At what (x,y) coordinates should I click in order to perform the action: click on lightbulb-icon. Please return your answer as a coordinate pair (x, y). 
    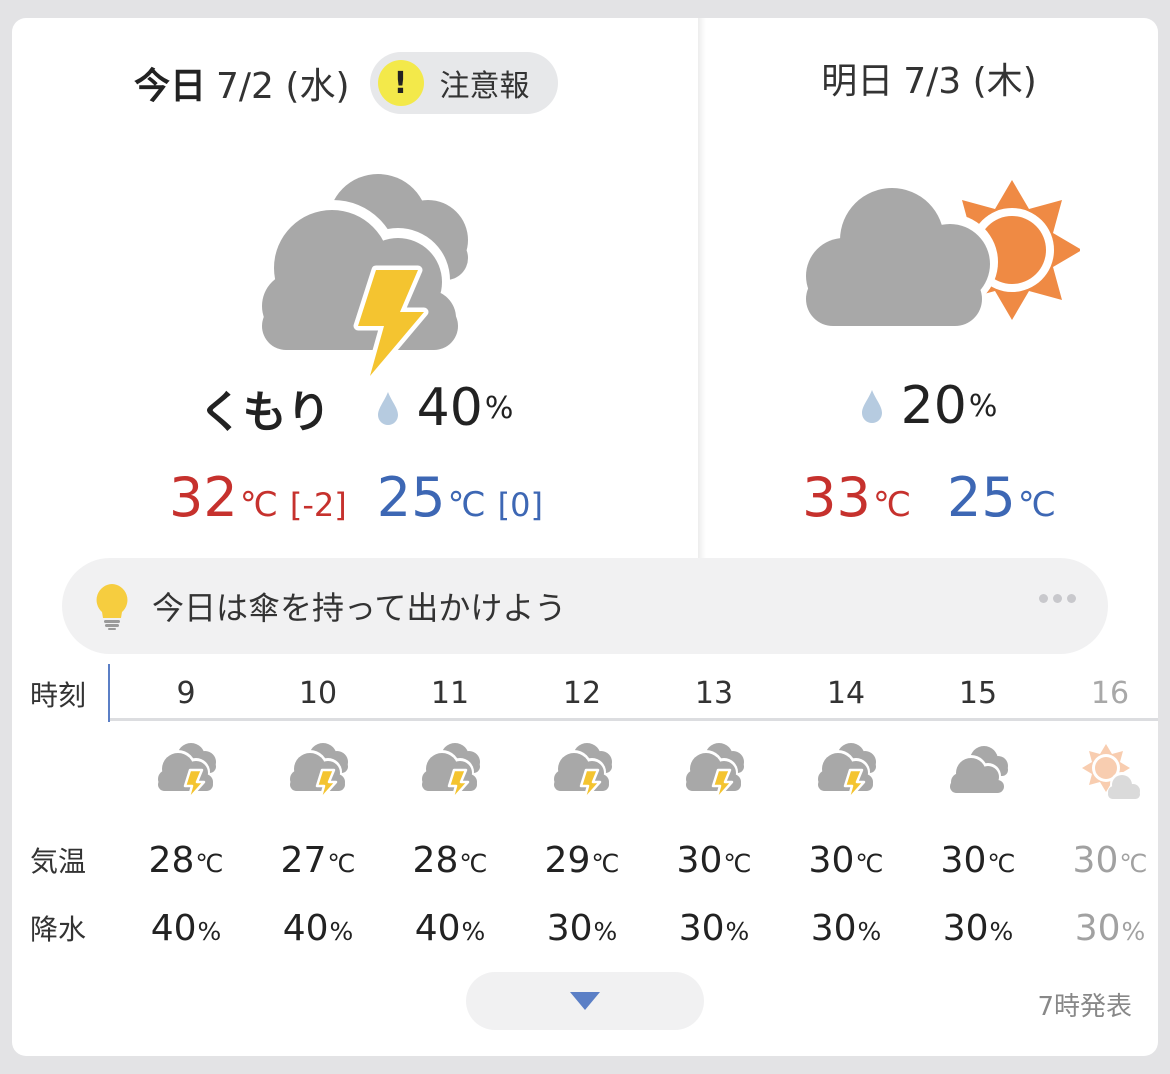
    Looking at the image, I should click on (112, 607).